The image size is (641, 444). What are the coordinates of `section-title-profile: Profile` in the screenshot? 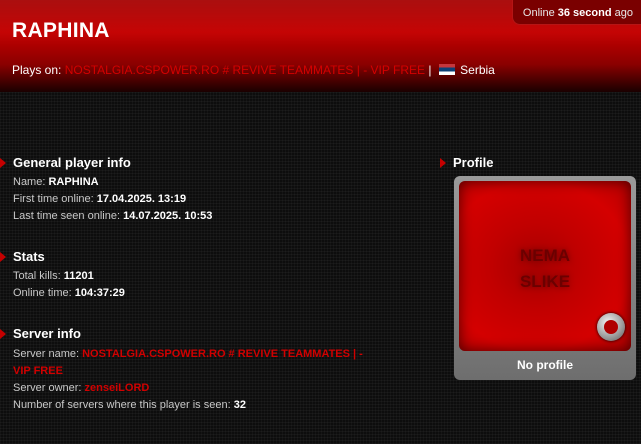 It's located at (466, 163).